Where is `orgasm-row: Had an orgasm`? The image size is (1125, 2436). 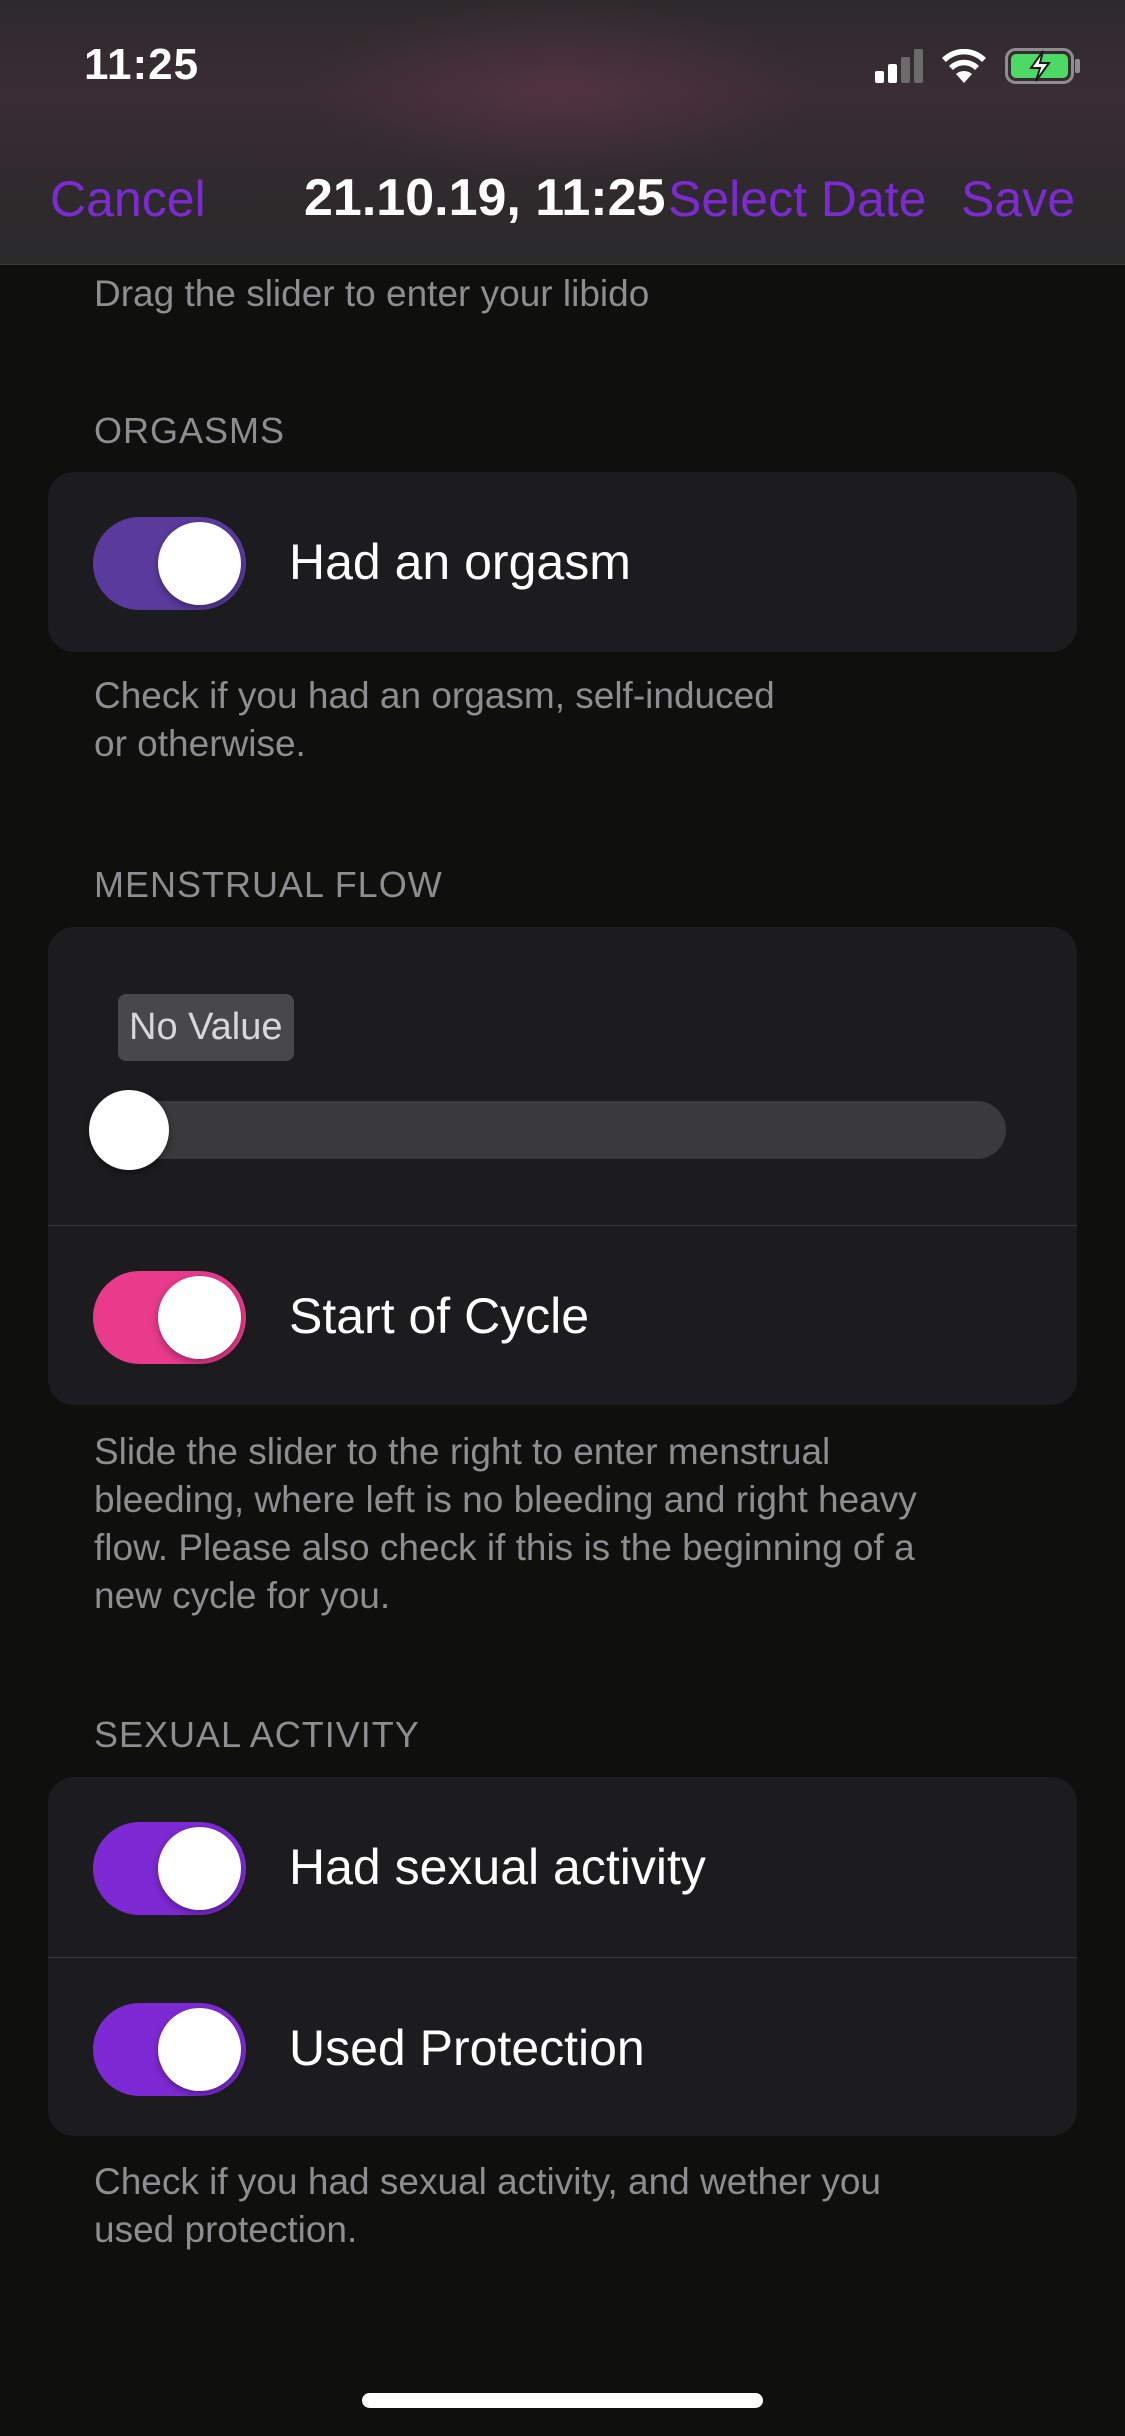
orgasm-row: Had an orgasm is located at coordinates (562, 562).